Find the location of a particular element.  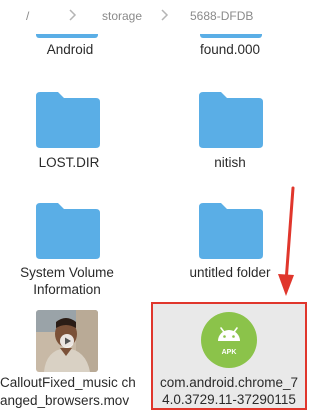

android-apk-icon is located at coordinates (229, 340).